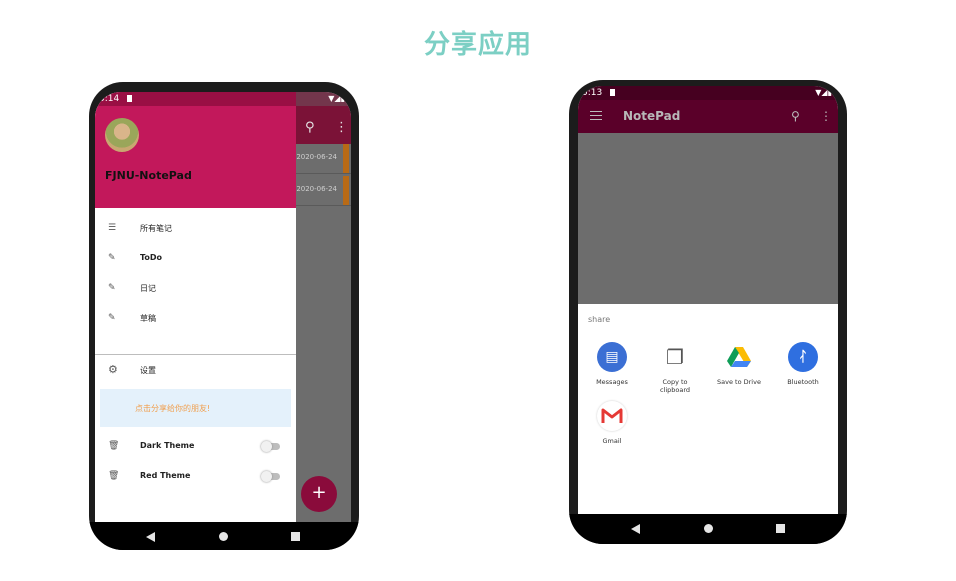  What do you see at coordinates (612, 382) in the screenshot?
I see `share-target-label: Messages` at bounding box center [612, 382].